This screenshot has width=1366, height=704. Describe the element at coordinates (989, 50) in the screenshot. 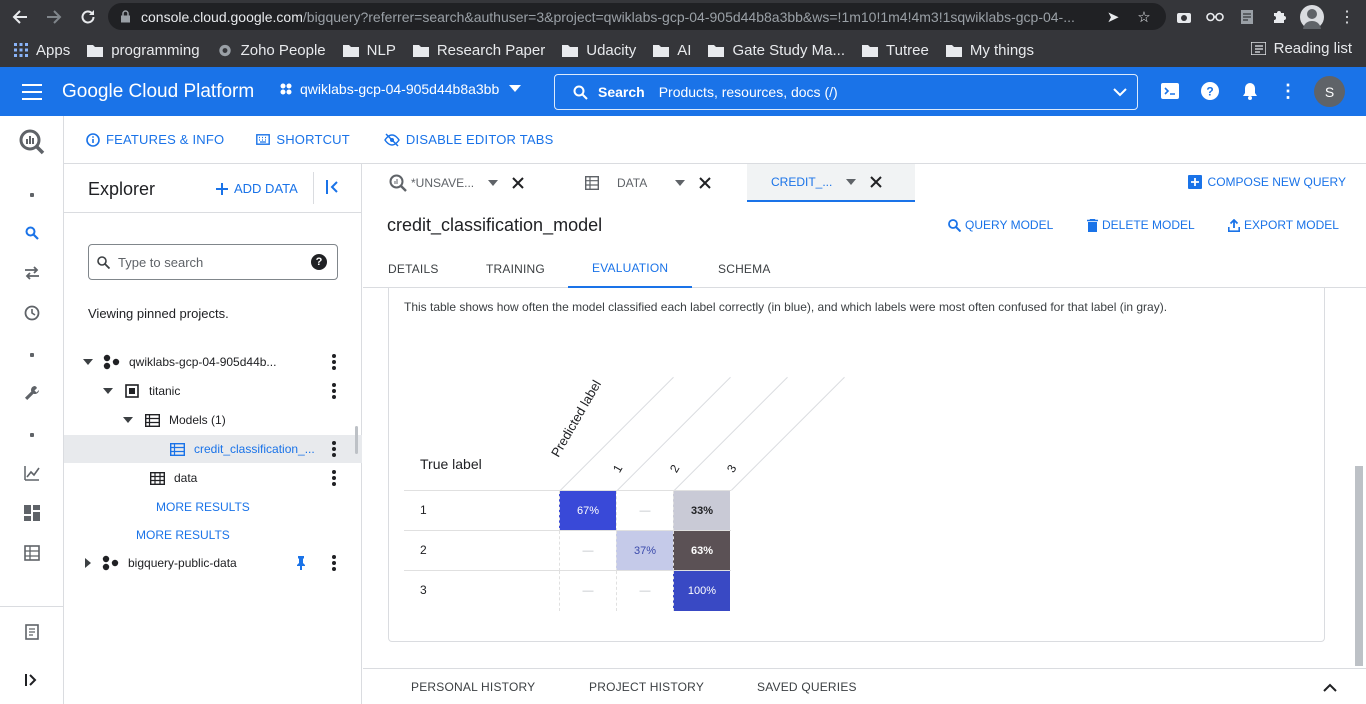

I see `bookmark-my-things: My things` at that location.